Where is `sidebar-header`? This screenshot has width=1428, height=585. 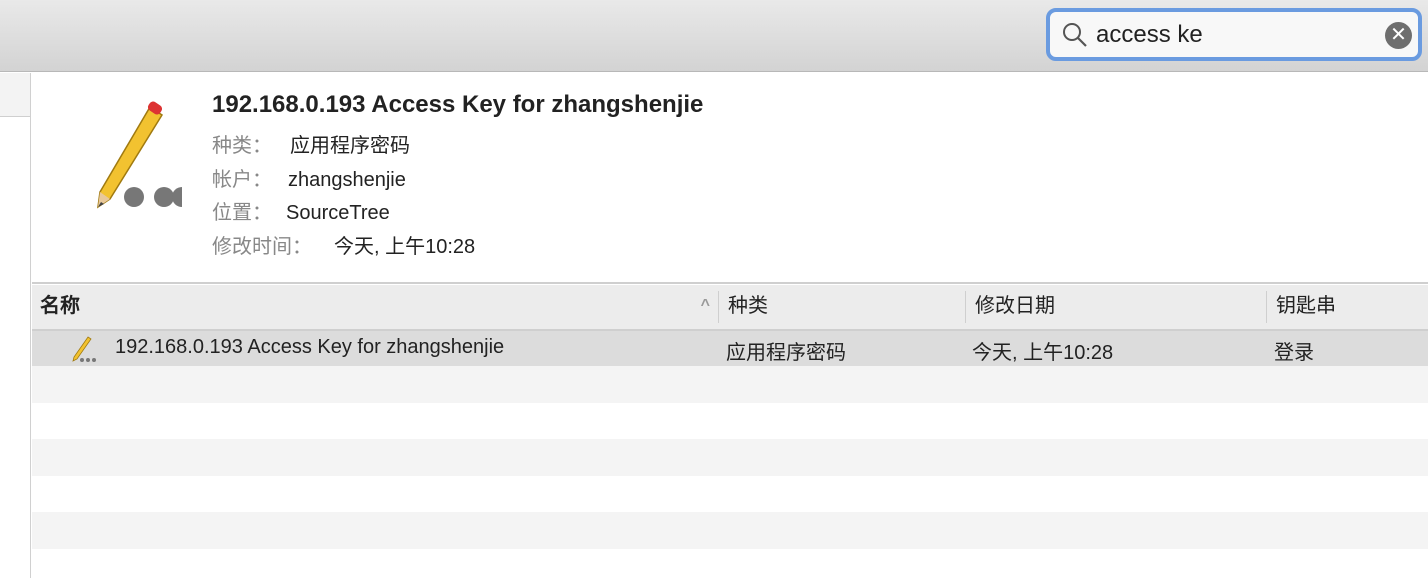
sidebar-header is located at coordinates (15, 95).